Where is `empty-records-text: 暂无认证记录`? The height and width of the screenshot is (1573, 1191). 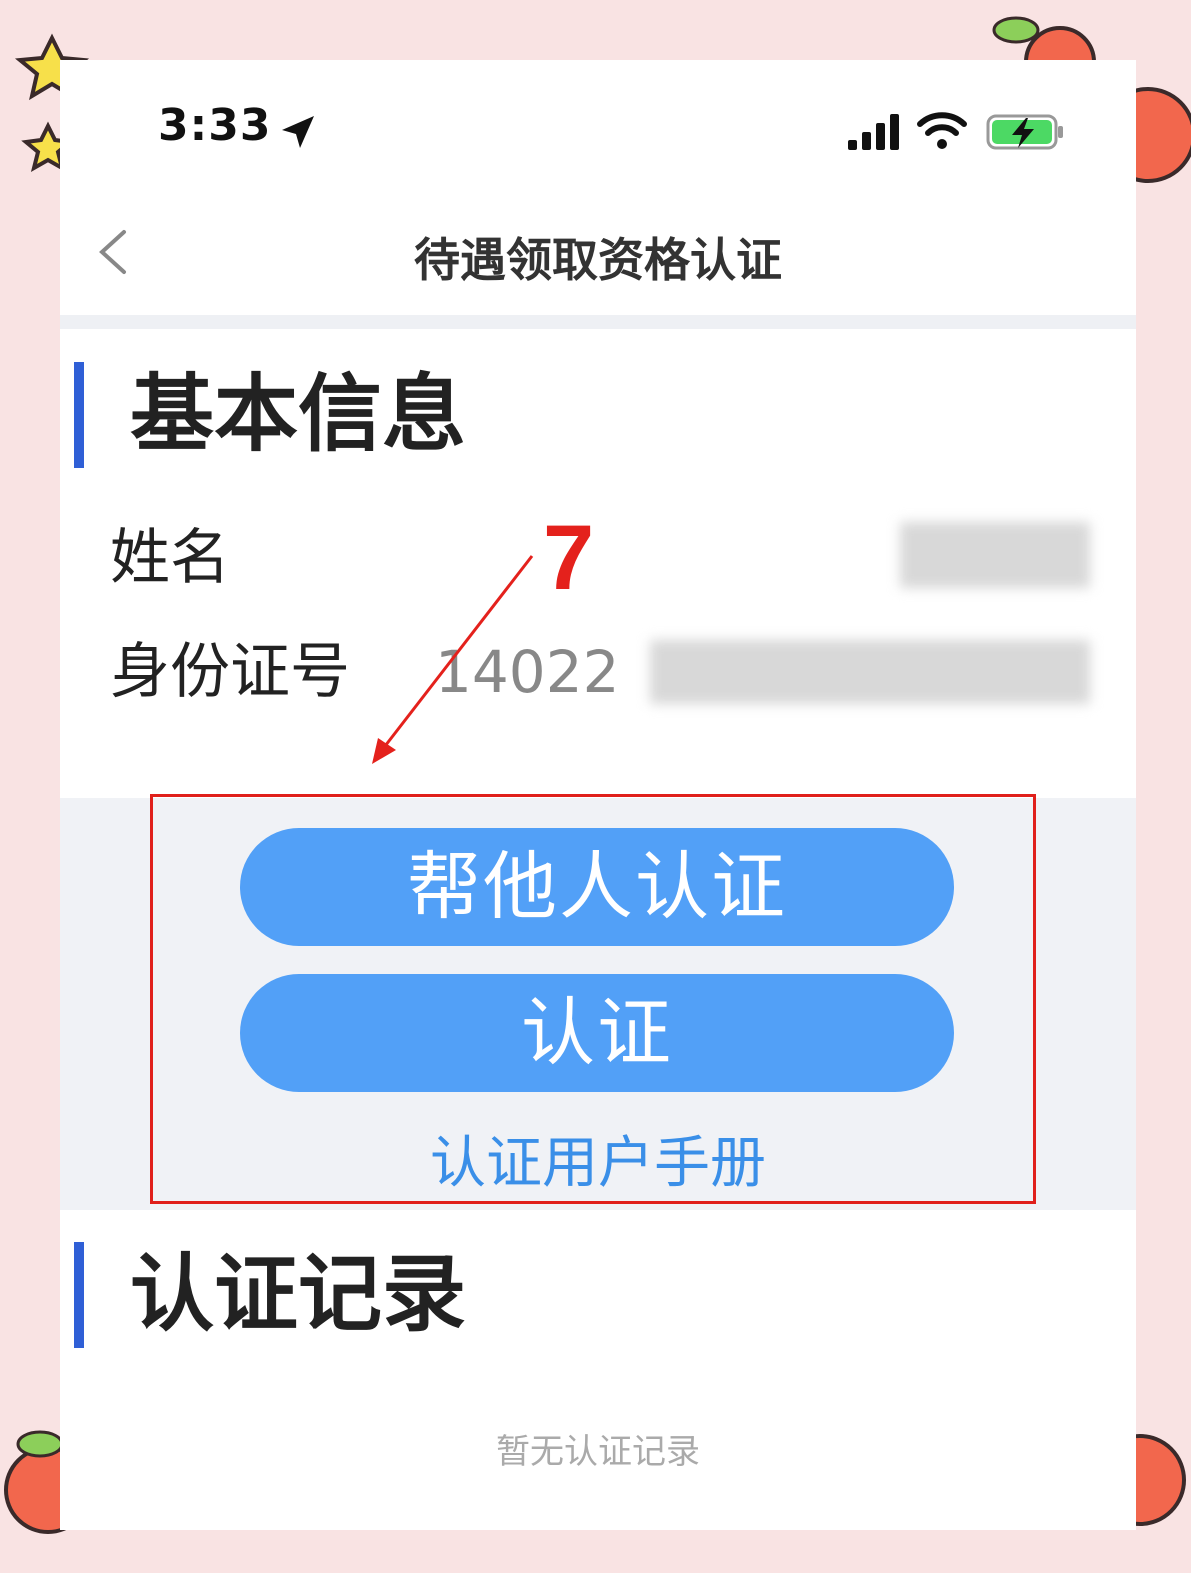
empty-records-text: 暂无认证记录 is located at coordinates (598, 1452).